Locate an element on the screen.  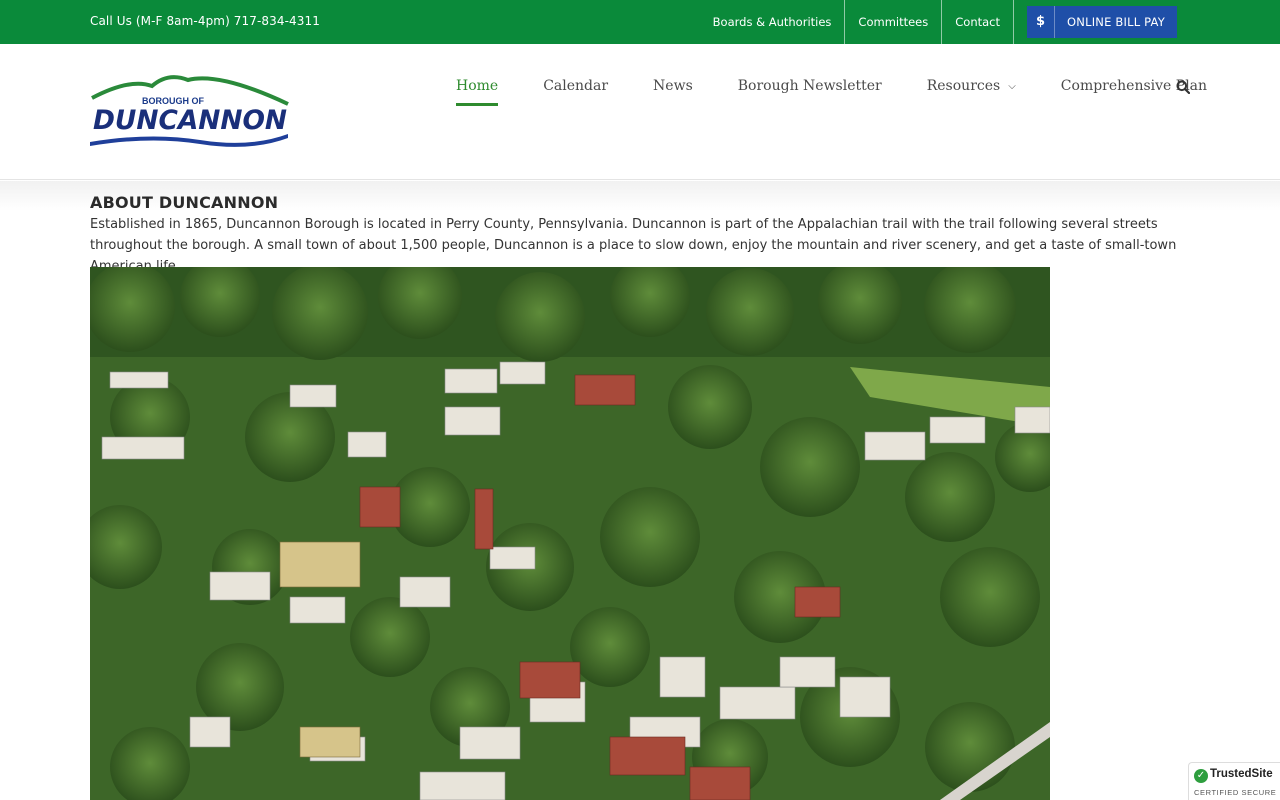
dollar-icon: $ is located at coordinates (1041, 22).